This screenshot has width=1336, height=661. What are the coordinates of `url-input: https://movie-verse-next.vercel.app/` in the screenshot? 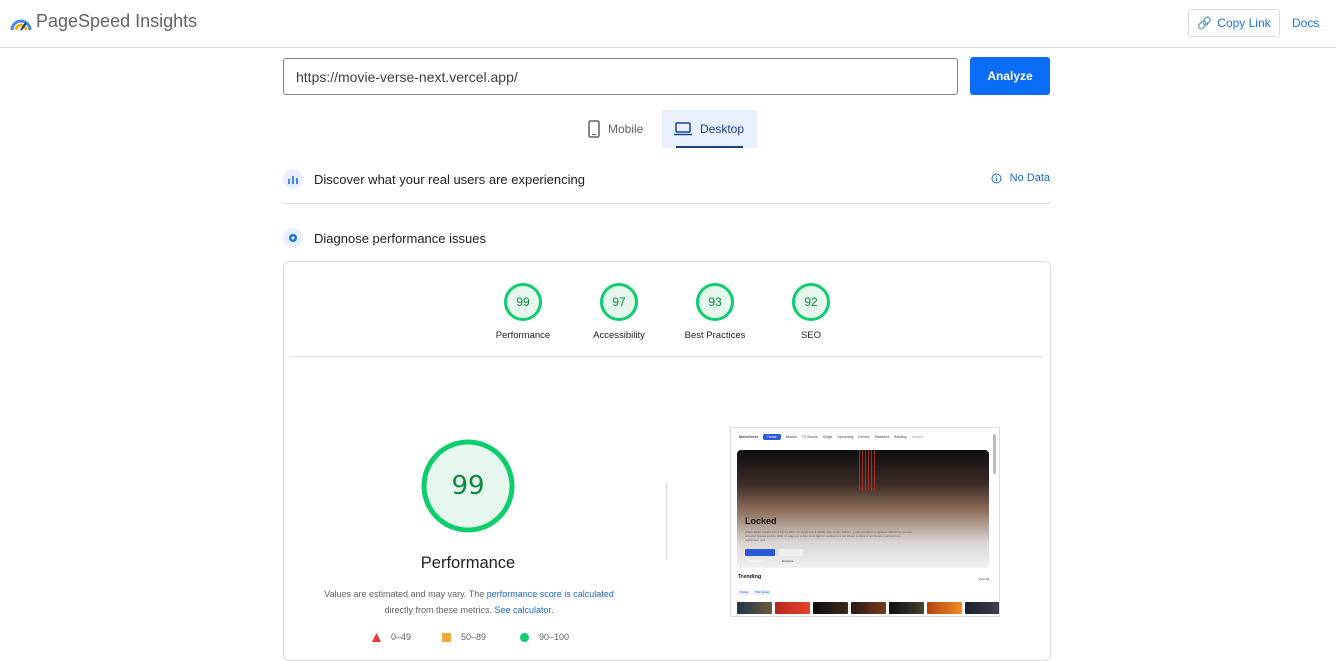 It's located at (620, 76).